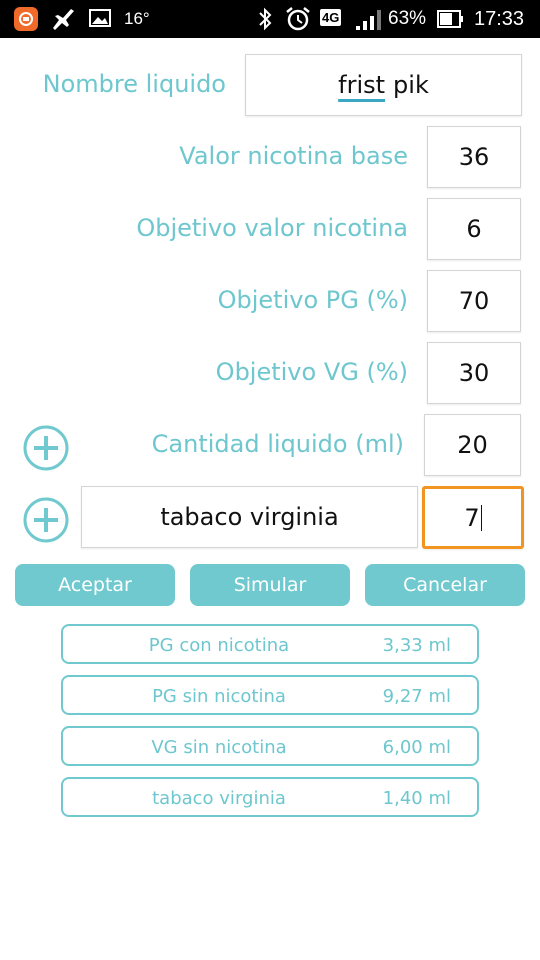  I want to click on text-caret, so click(481, 517).